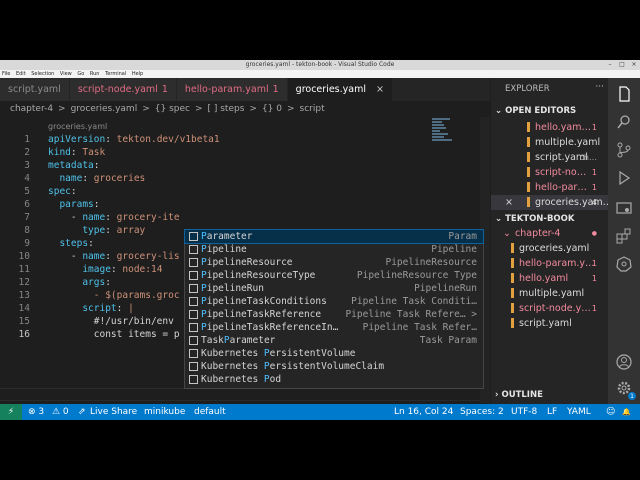 Image resolution: width=640 pixels, height=480 pixels. Describe the element at coordinates (416, 275) in the screenshot. I see `suggestion-detail: PipelineResource Type` at that location.